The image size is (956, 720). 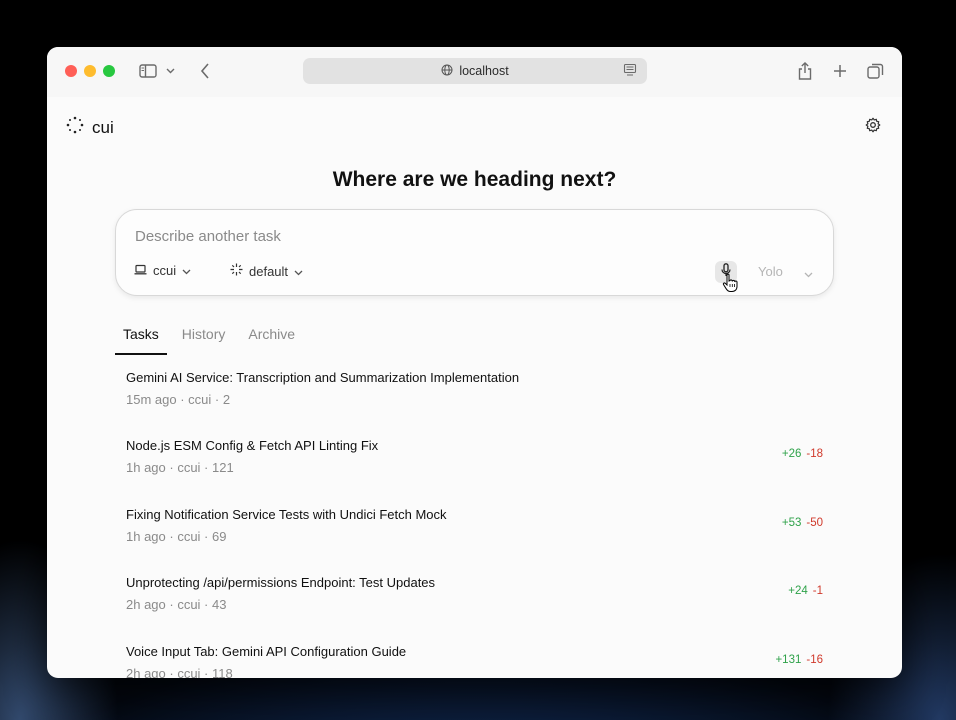 I want to click on laptop-icon, so click(x=140, y=270).